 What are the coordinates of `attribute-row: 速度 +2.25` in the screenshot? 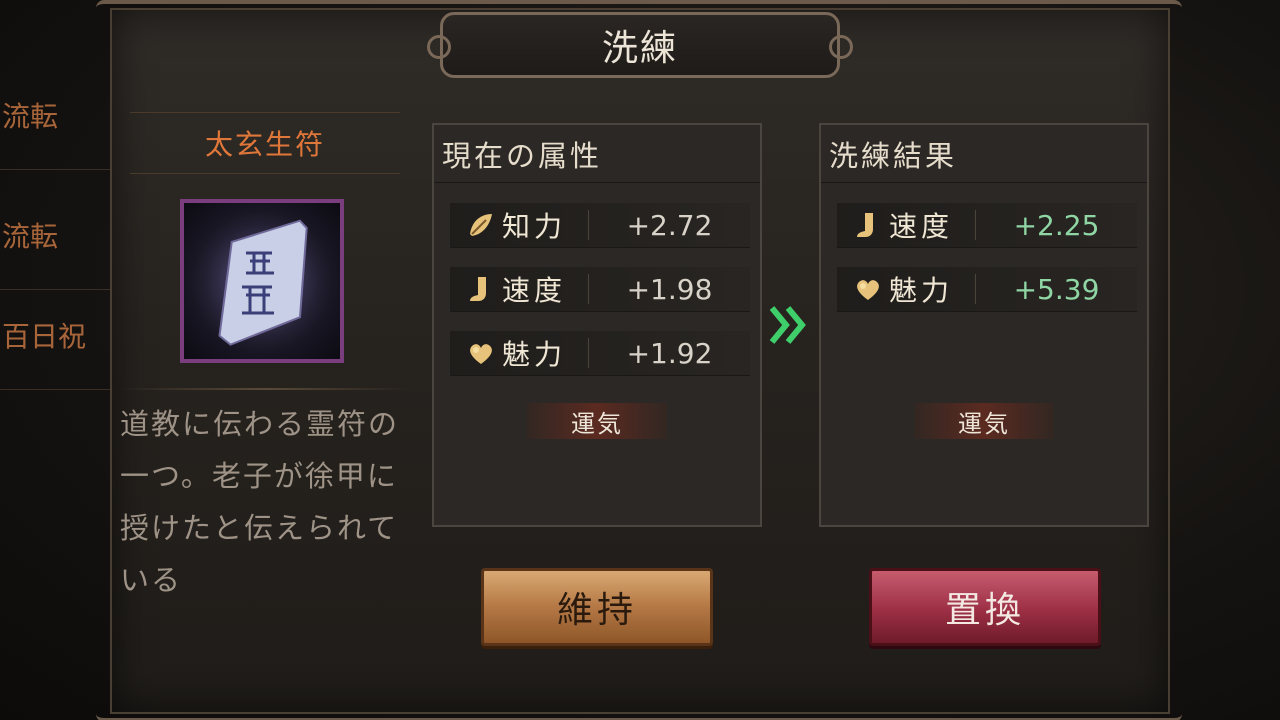 It's located at (987, 225).